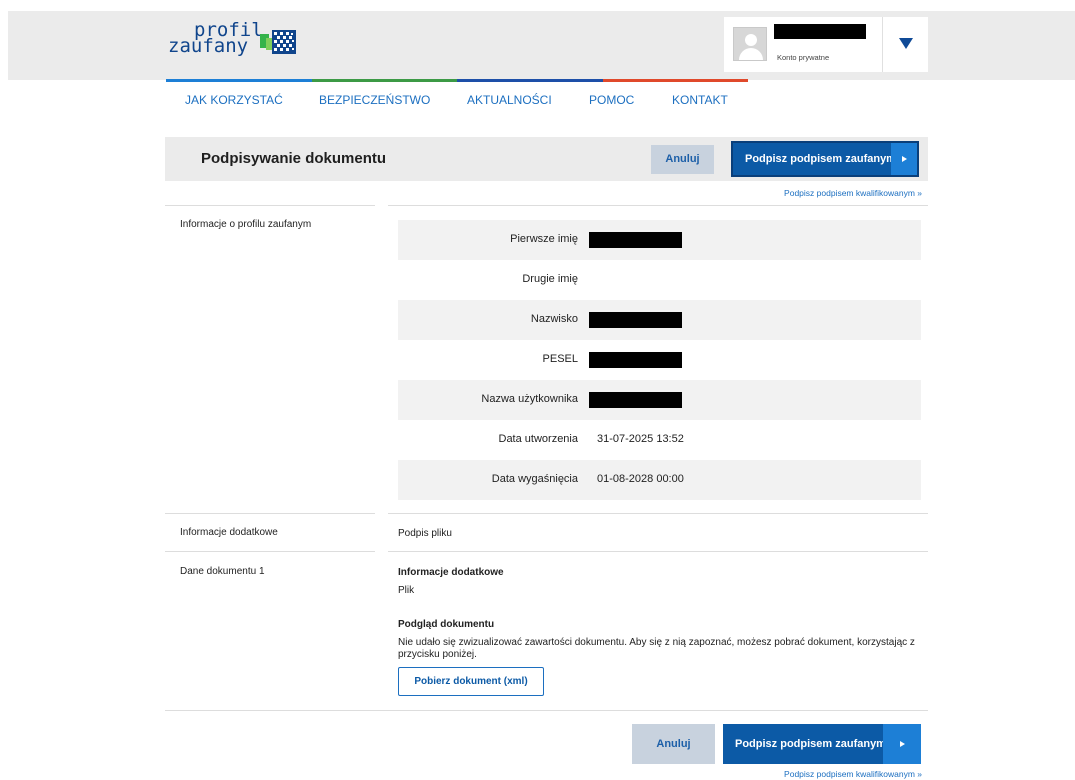  What do you see at coordinates (659, 280) in the screenshot?
I see `info-row-second-name: Drugie imię` at bounding box center [659, 280].